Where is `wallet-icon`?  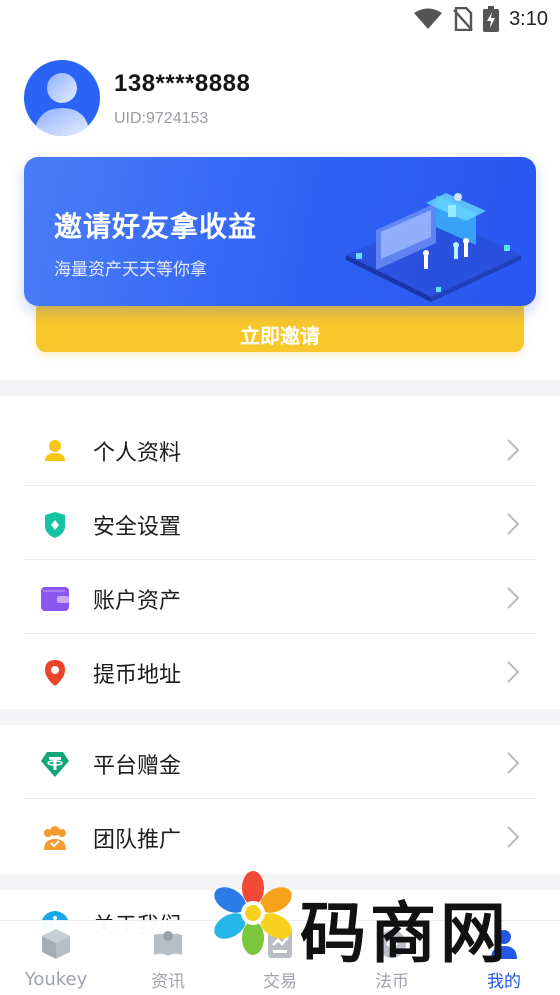 wallet-icon is located at coordinates (55, 599).